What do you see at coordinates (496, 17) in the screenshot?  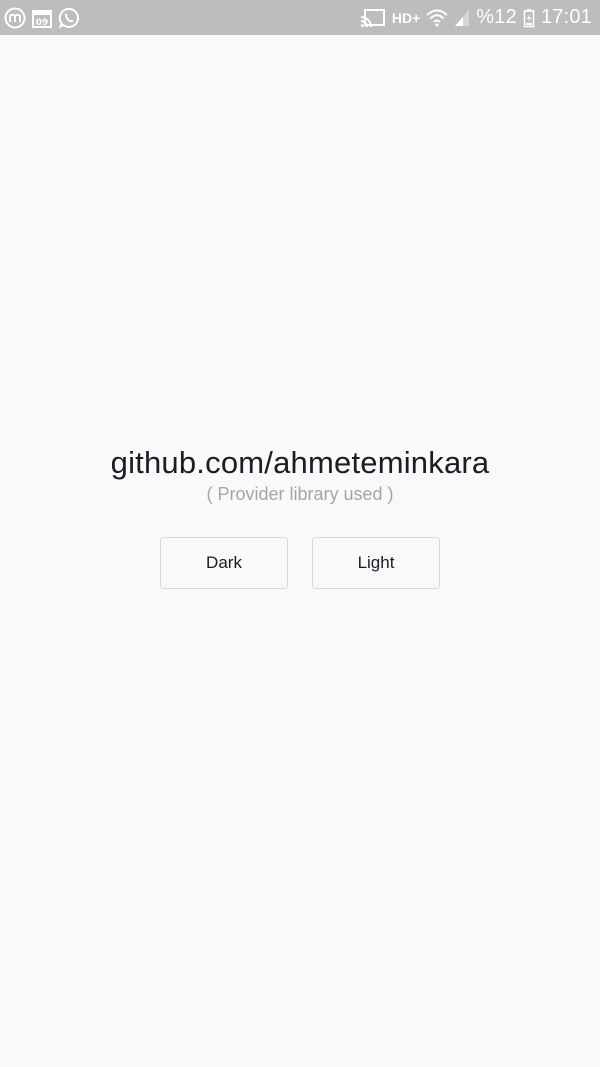 I see `battery-percent-text: %12` at bounding box center [496, 17].